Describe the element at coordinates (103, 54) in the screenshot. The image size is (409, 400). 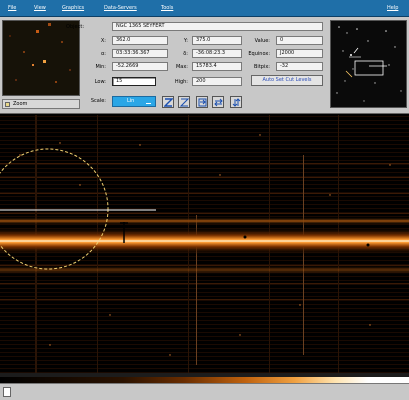
I see `ra-label: α:` at that location.